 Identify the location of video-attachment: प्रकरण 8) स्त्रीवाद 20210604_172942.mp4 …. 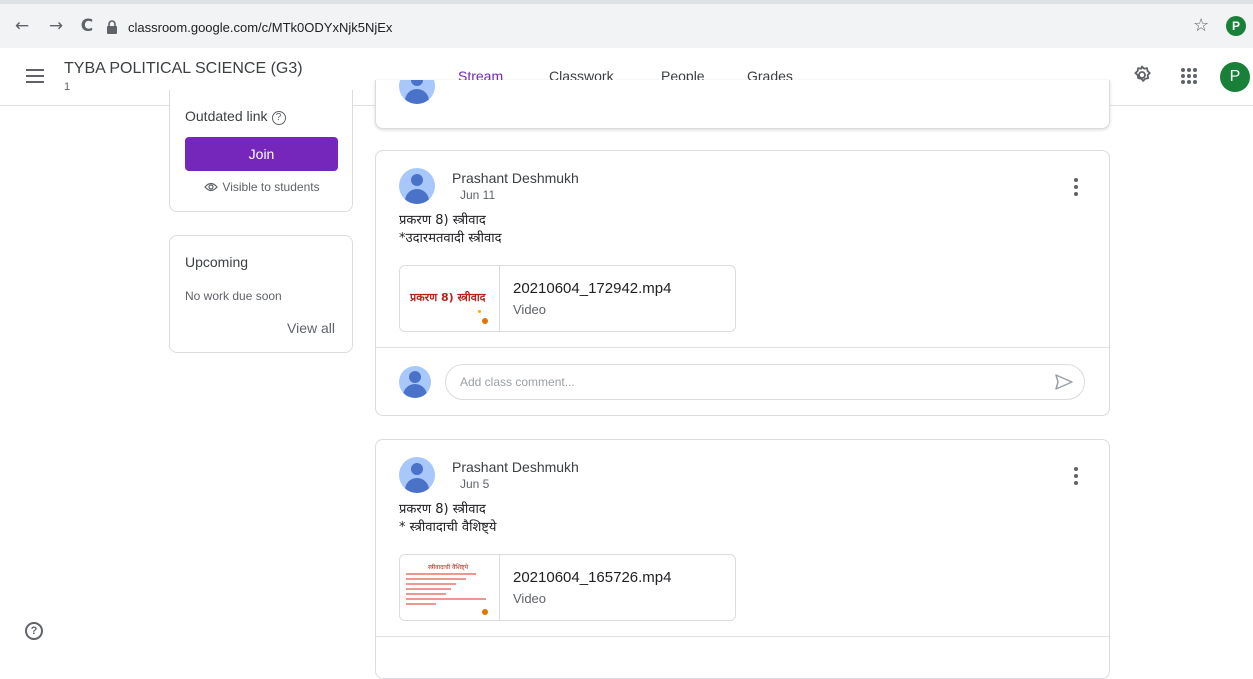
(567, 298).